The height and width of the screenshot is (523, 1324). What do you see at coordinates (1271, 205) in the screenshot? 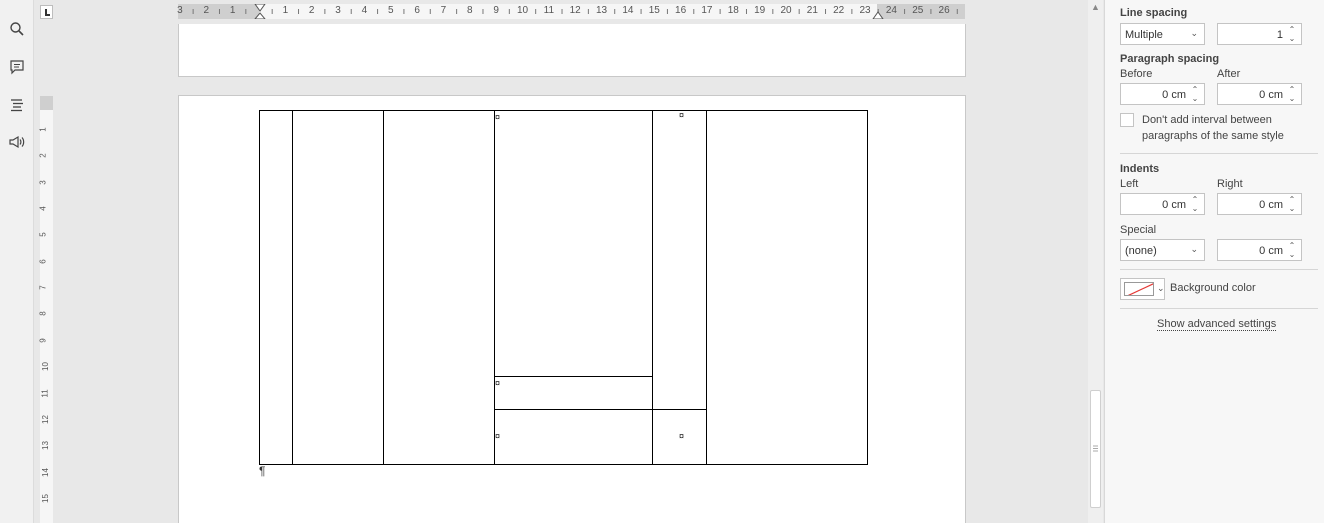
I see `indent-right-value: 0 cm` at bounding box center [1271, 205].